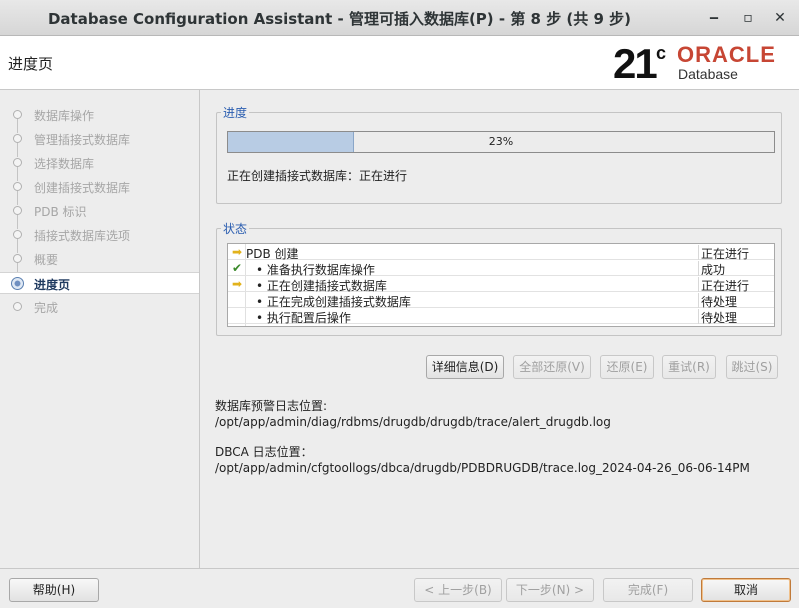 The height and width of the screenshot is (608, 799). Describe the element at coordinates (99, 283) in the screenshot. I see `step-progress-page: 进度页` at that location.